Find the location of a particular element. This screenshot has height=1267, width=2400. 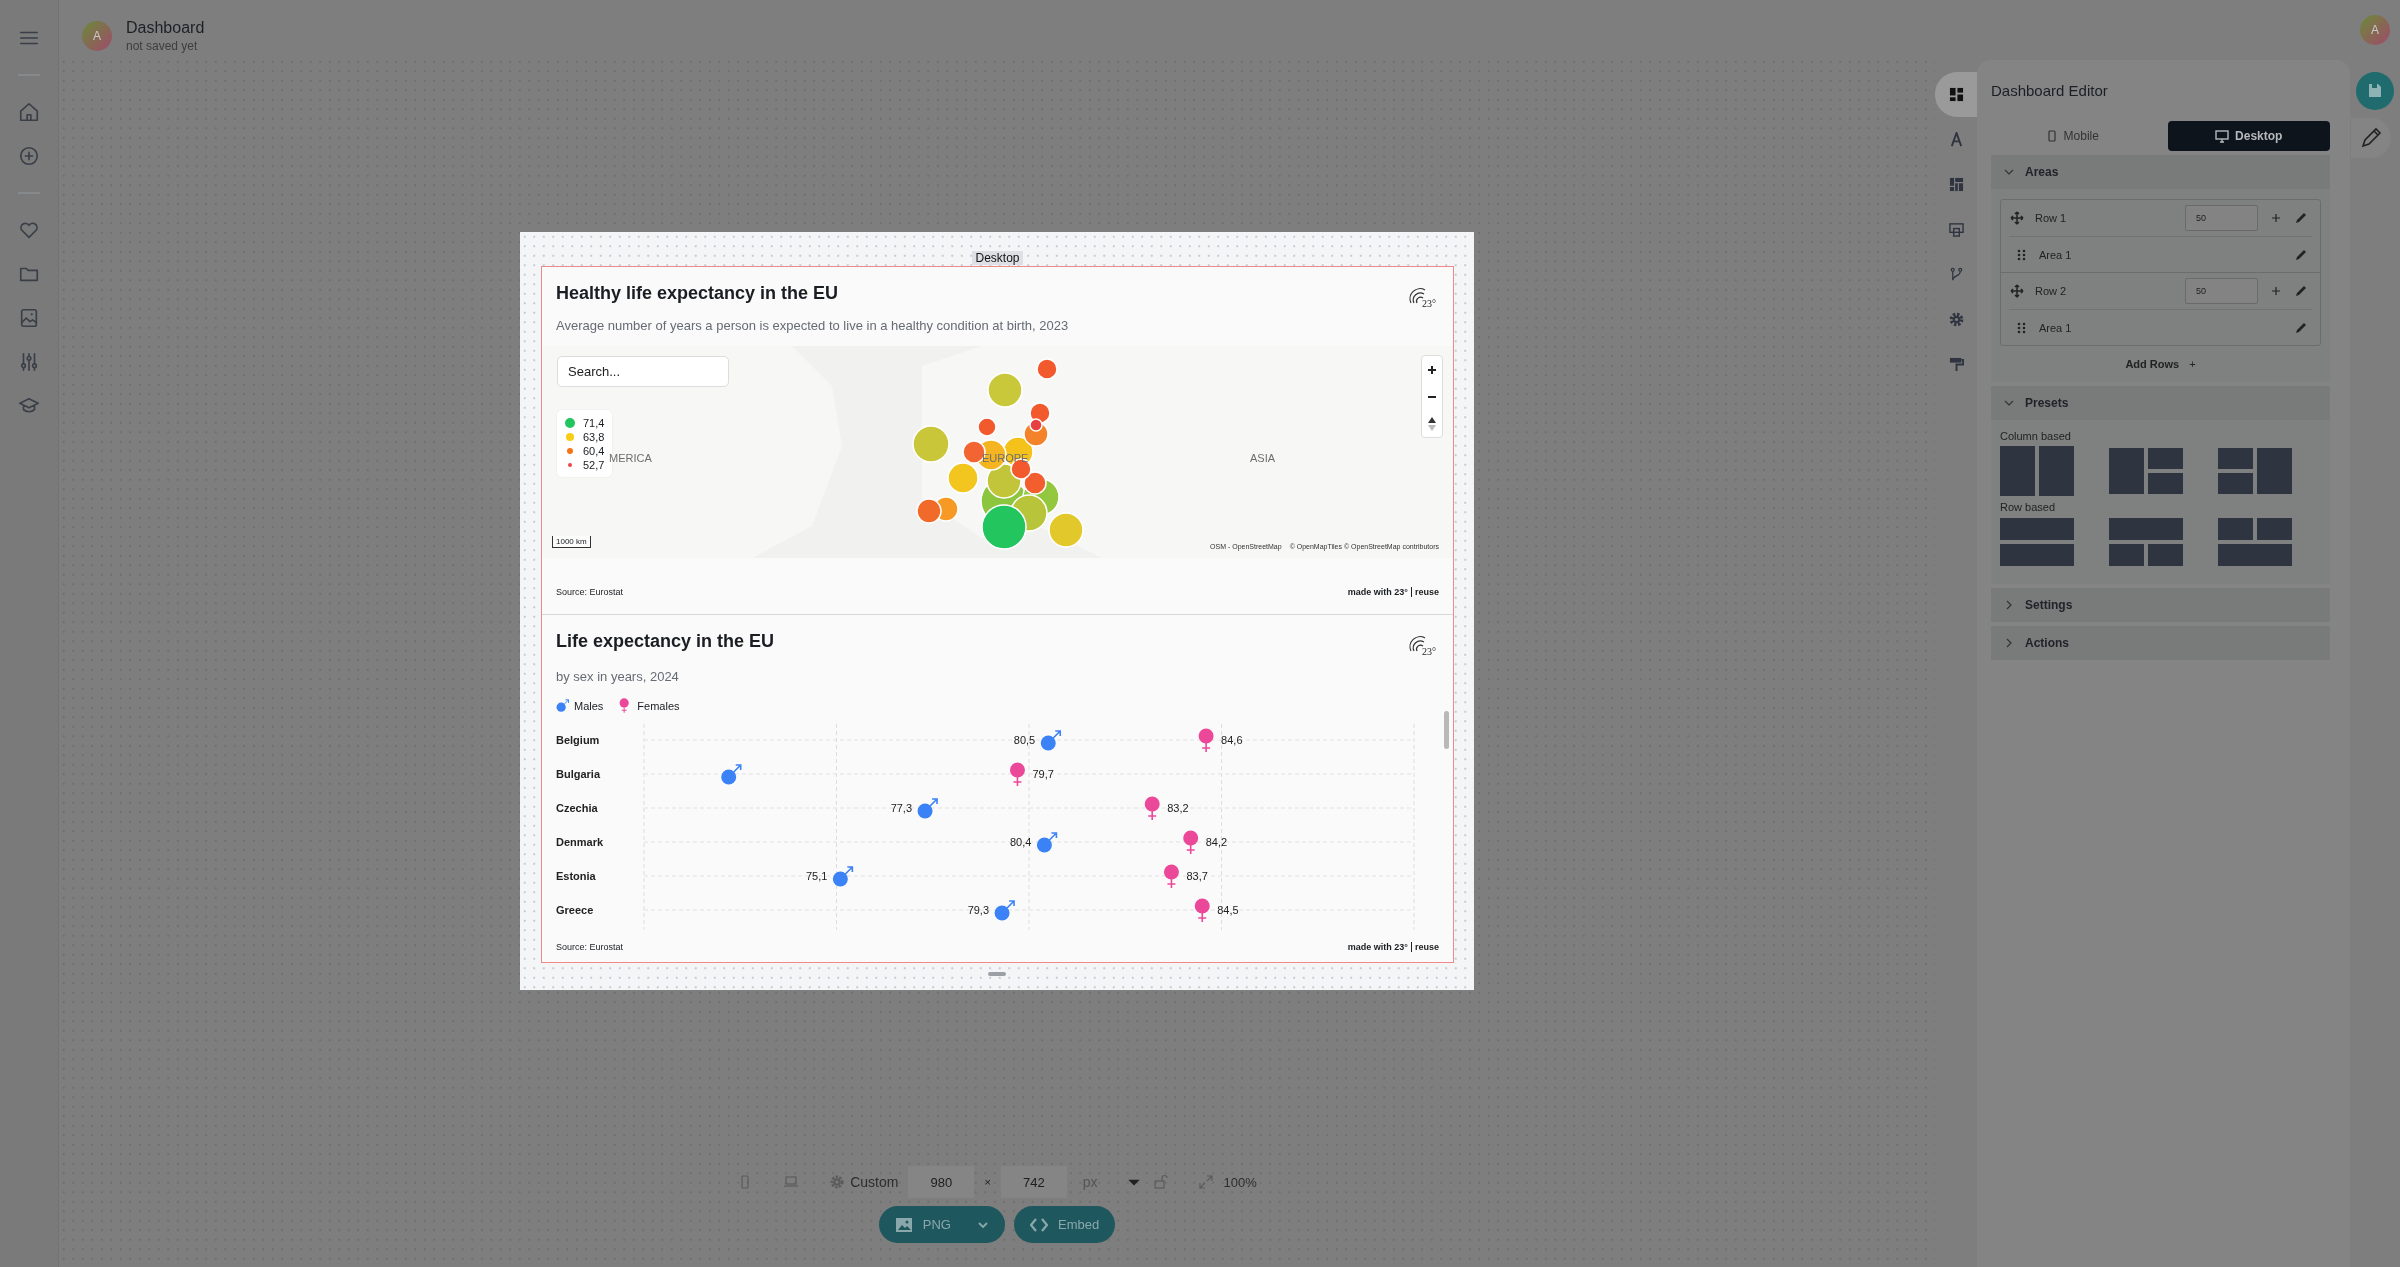

value-label: 79,3 is located at coordinates (978, 910).